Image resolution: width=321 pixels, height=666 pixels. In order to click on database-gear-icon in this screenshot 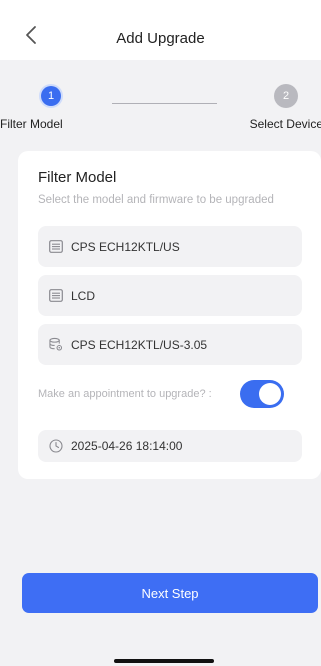, I will do `click(56, 344)`.